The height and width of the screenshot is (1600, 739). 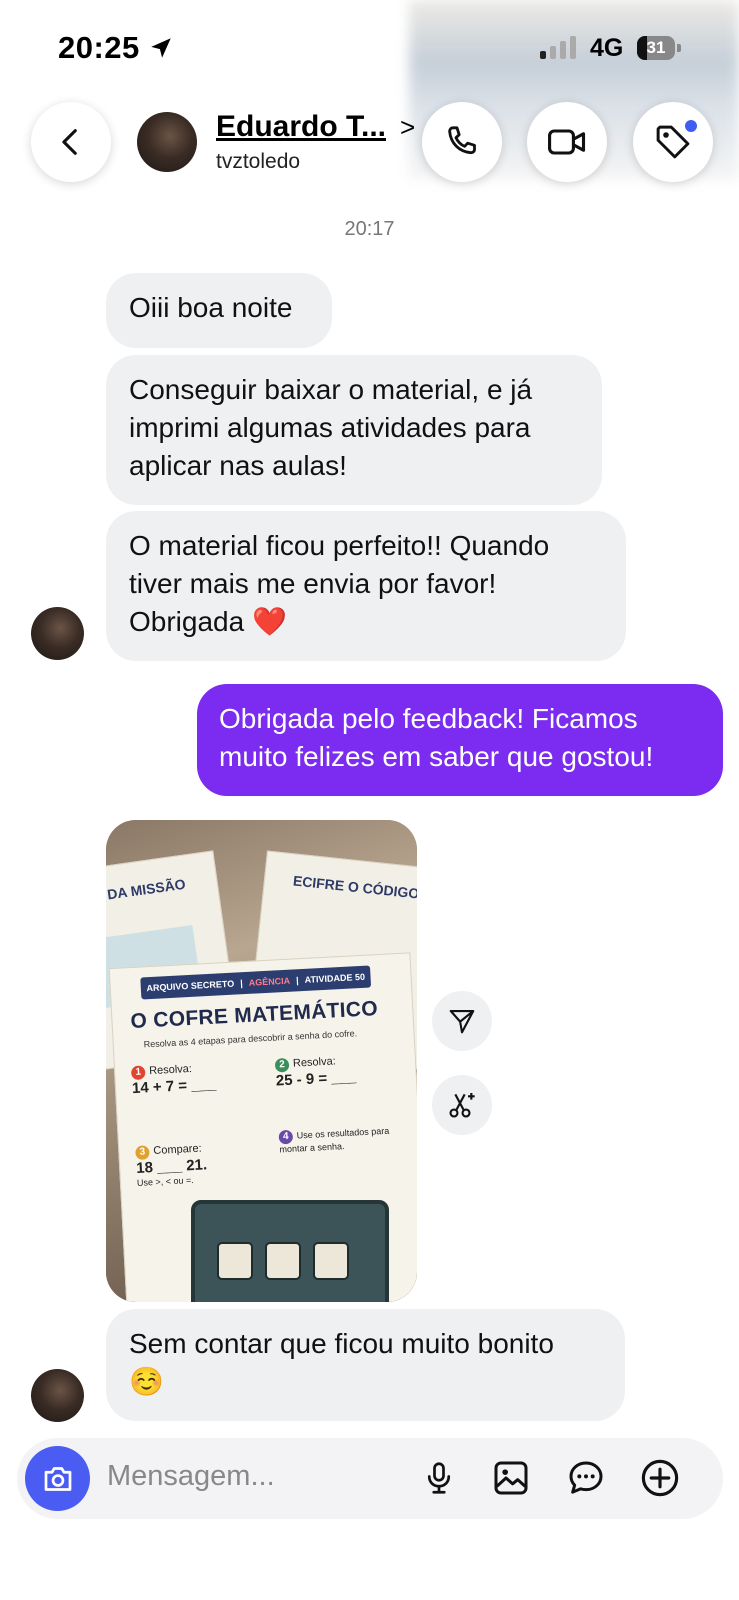 What do you see at coordinates (369, 90) in the screenshot?
I see `status-bar: 20:25 4G 31` at bounding box center [369, 90].